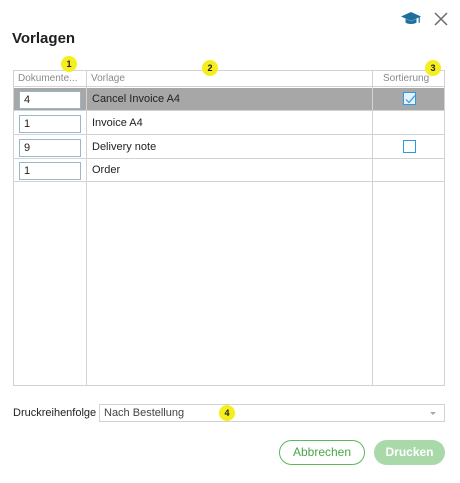 This screenshot has width=460, height=483. I want to click on table-header: Dokumente... Vorlage Sortierung, so click(229, 79).